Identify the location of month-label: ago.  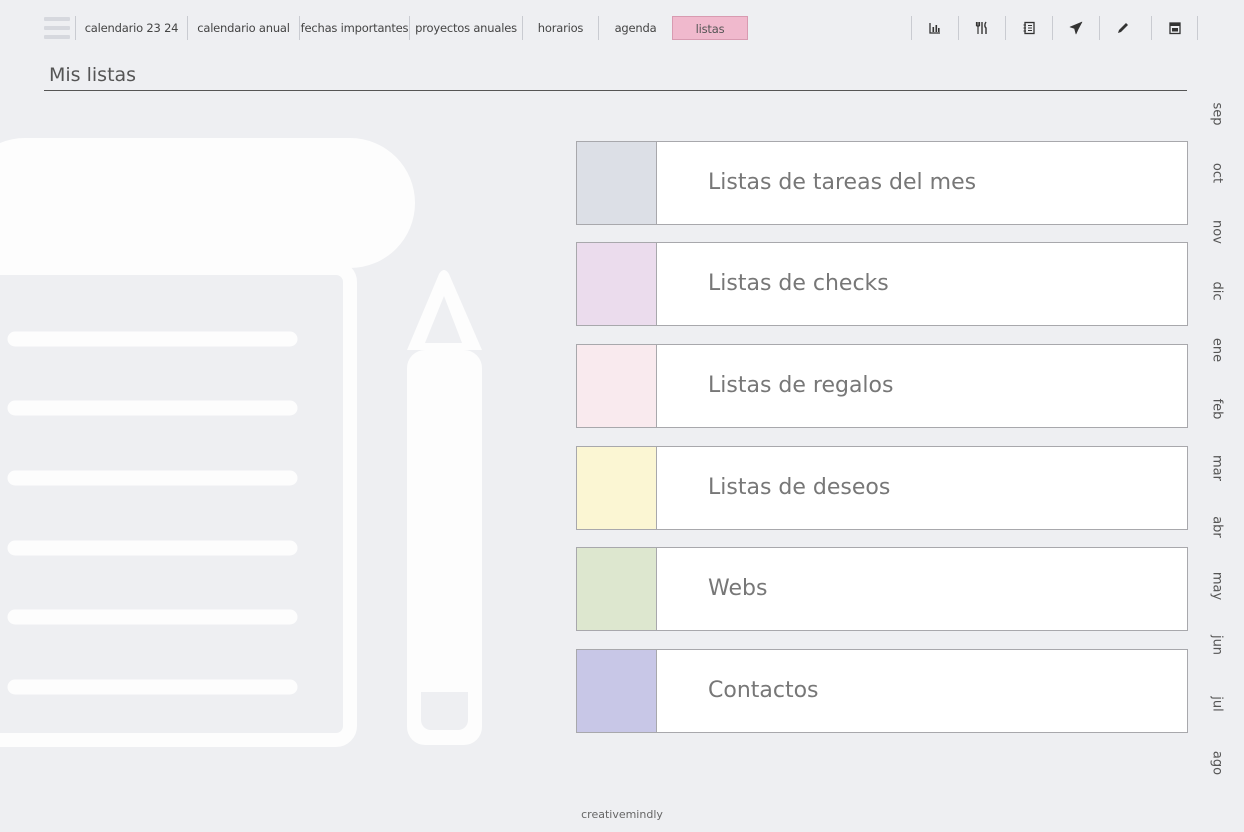
(1217, 763).